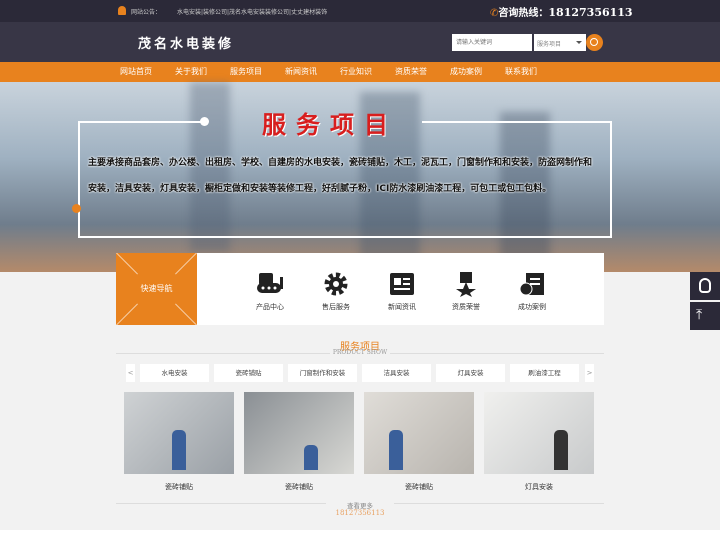  Describe the element at coordinates (531, 284) in the screenshot. I see `case-book-icon` at that location.